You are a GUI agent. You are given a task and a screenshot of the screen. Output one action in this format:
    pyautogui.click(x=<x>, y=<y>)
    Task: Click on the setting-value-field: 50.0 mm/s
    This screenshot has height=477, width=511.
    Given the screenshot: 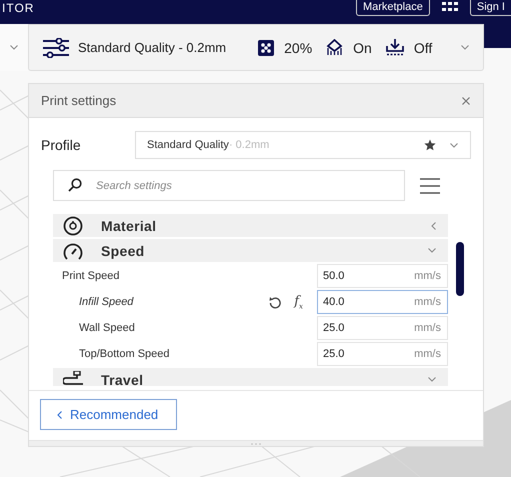 What is the action you would take?
    pyautogui.click(x=382, y=276)
    